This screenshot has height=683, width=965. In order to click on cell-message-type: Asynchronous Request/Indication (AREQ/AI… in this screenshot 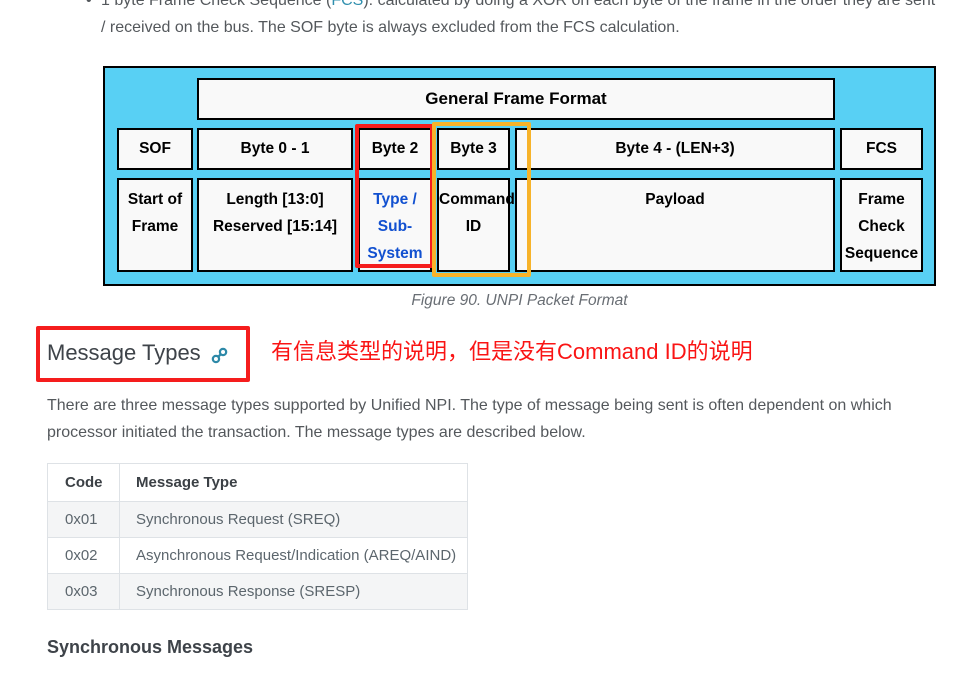, I will do `click(296, 555)`.